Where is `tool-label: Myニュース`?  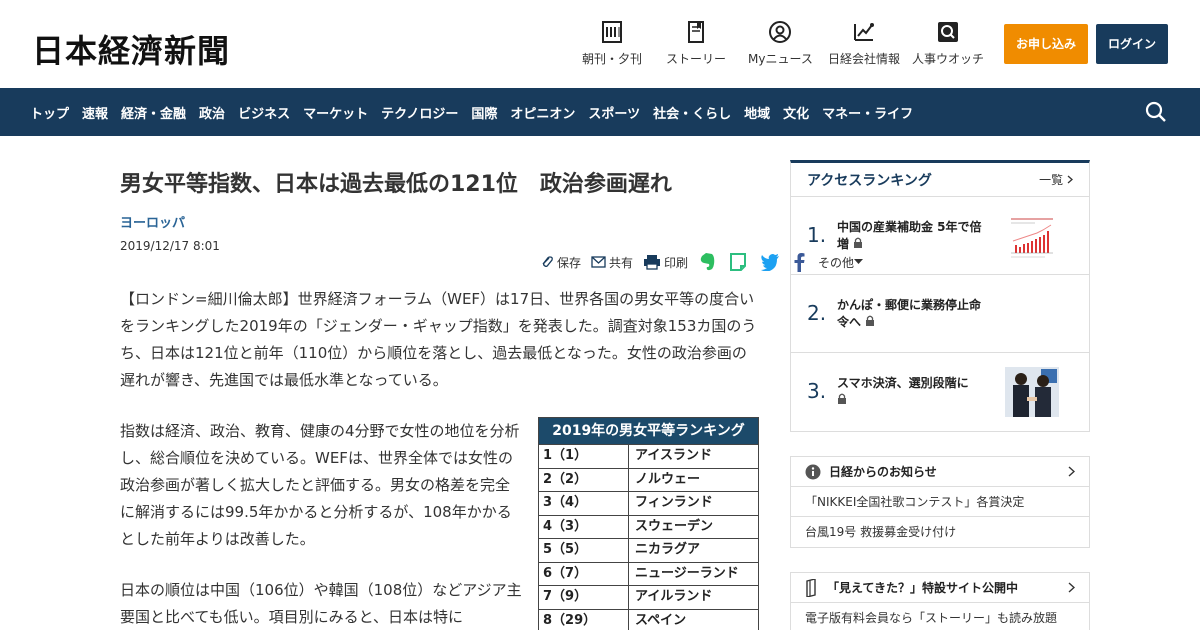
tool-label: Myニュース is located at coordinates (780, 59).